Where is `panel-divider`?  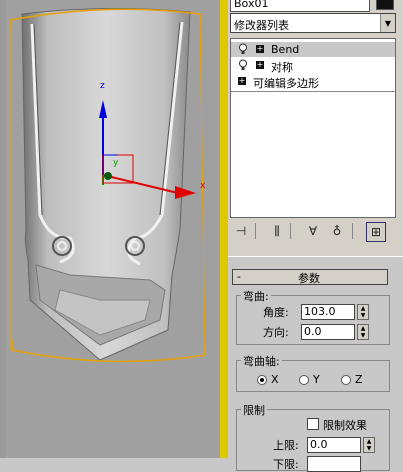 panel-divider is located at coordinates (224, 229).